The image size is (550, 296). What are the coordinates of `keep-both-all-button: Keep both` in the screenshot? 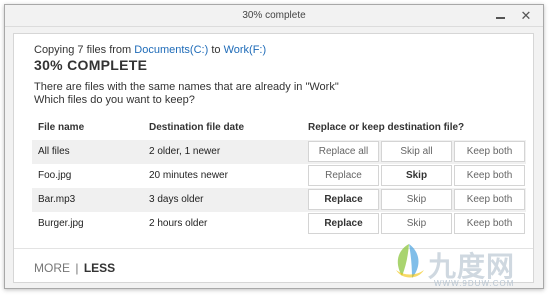 It's located at (489, 151).